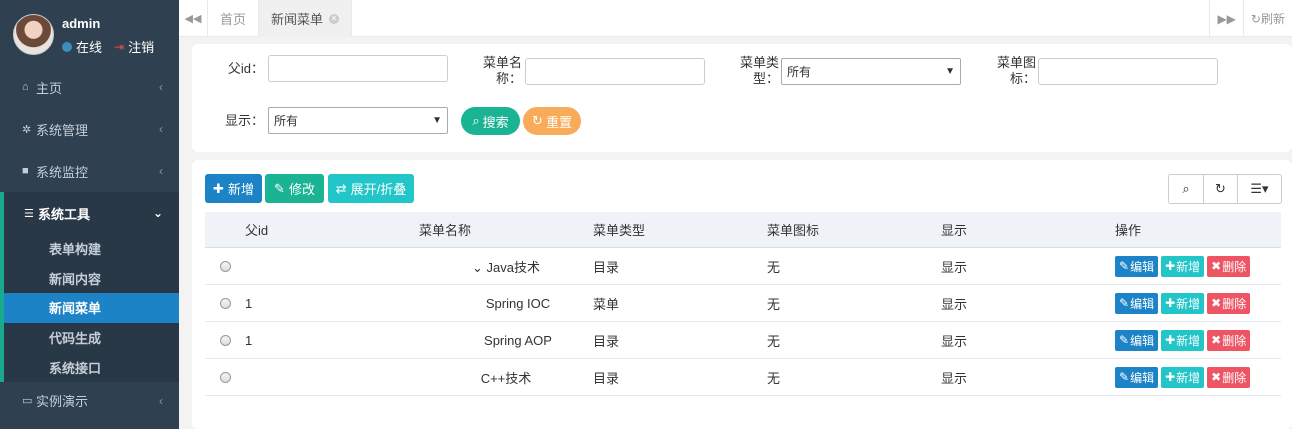 This screenshot has height=429, width=1292. What do you see at coordinates (108, 46) in the screenshot?
I see `user-status: 在线 ⇥ 注销` at bounding box center [108, 46].